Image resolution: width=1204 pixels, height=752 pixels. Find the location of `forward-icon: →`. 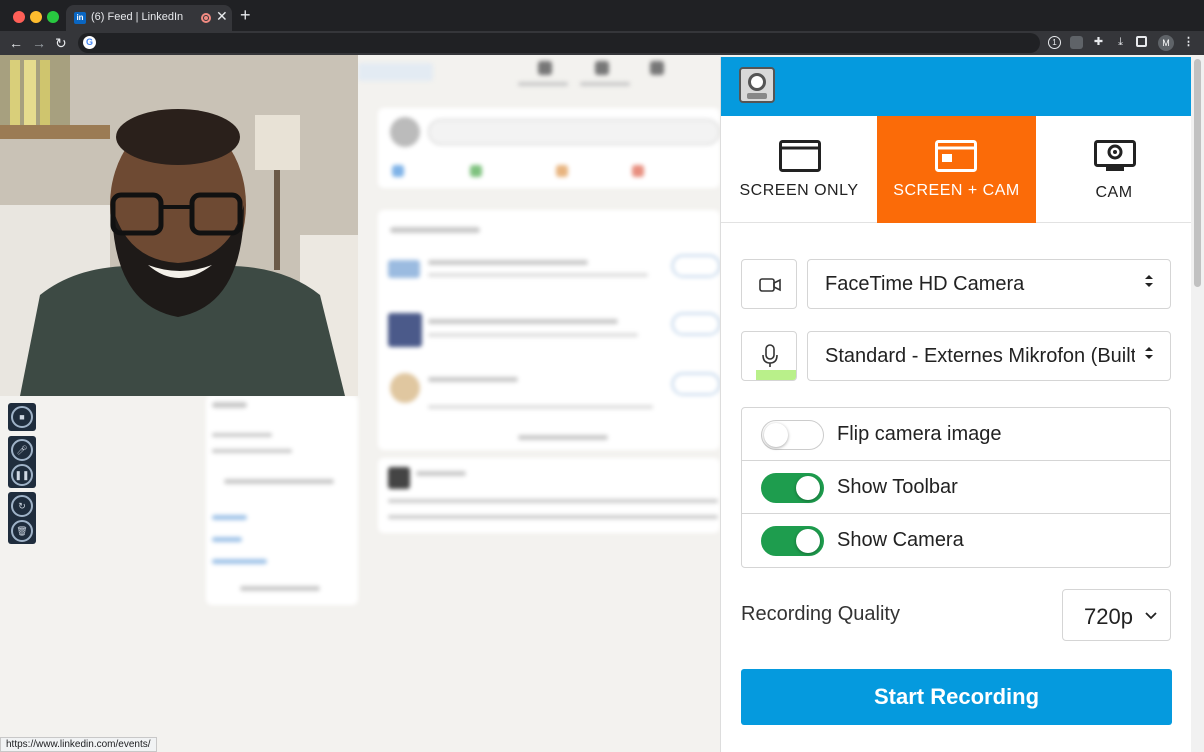

forward-icon: → is located at coordinates (39, 43).